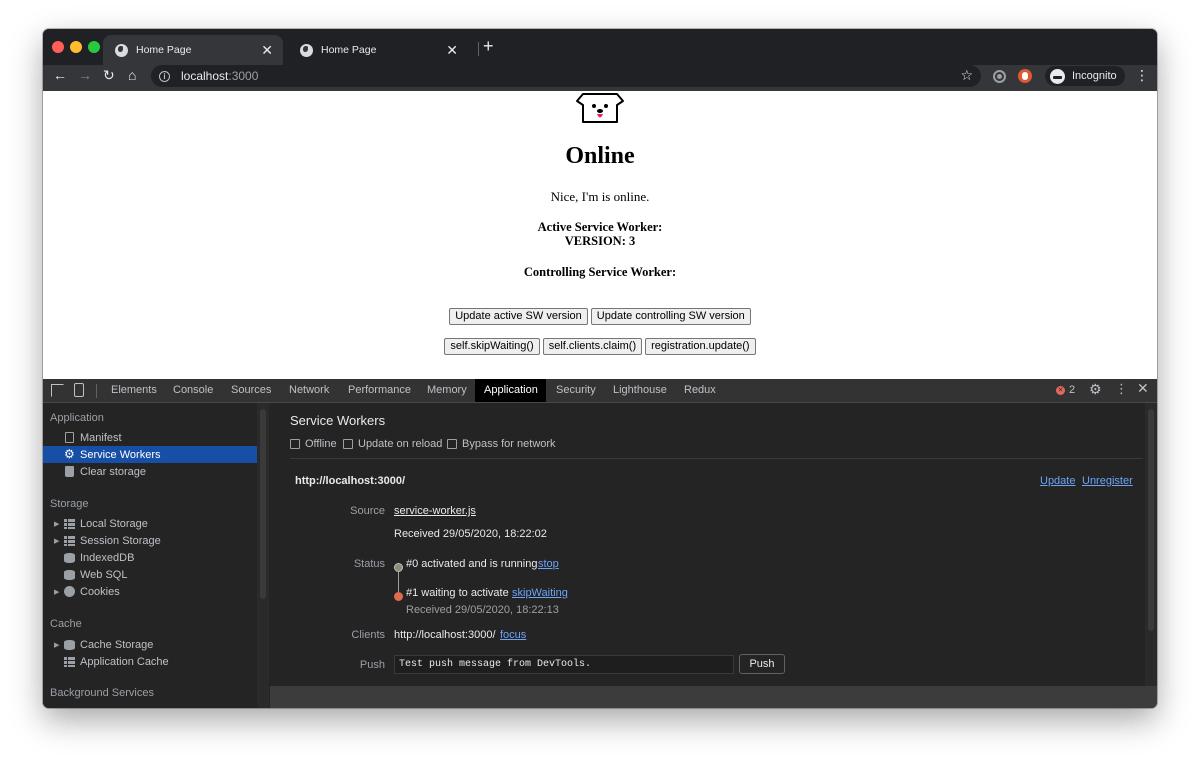  Describe the element at coordinates (109, 75) in the screenshot. I see `reload-icon: ↻` at that location.